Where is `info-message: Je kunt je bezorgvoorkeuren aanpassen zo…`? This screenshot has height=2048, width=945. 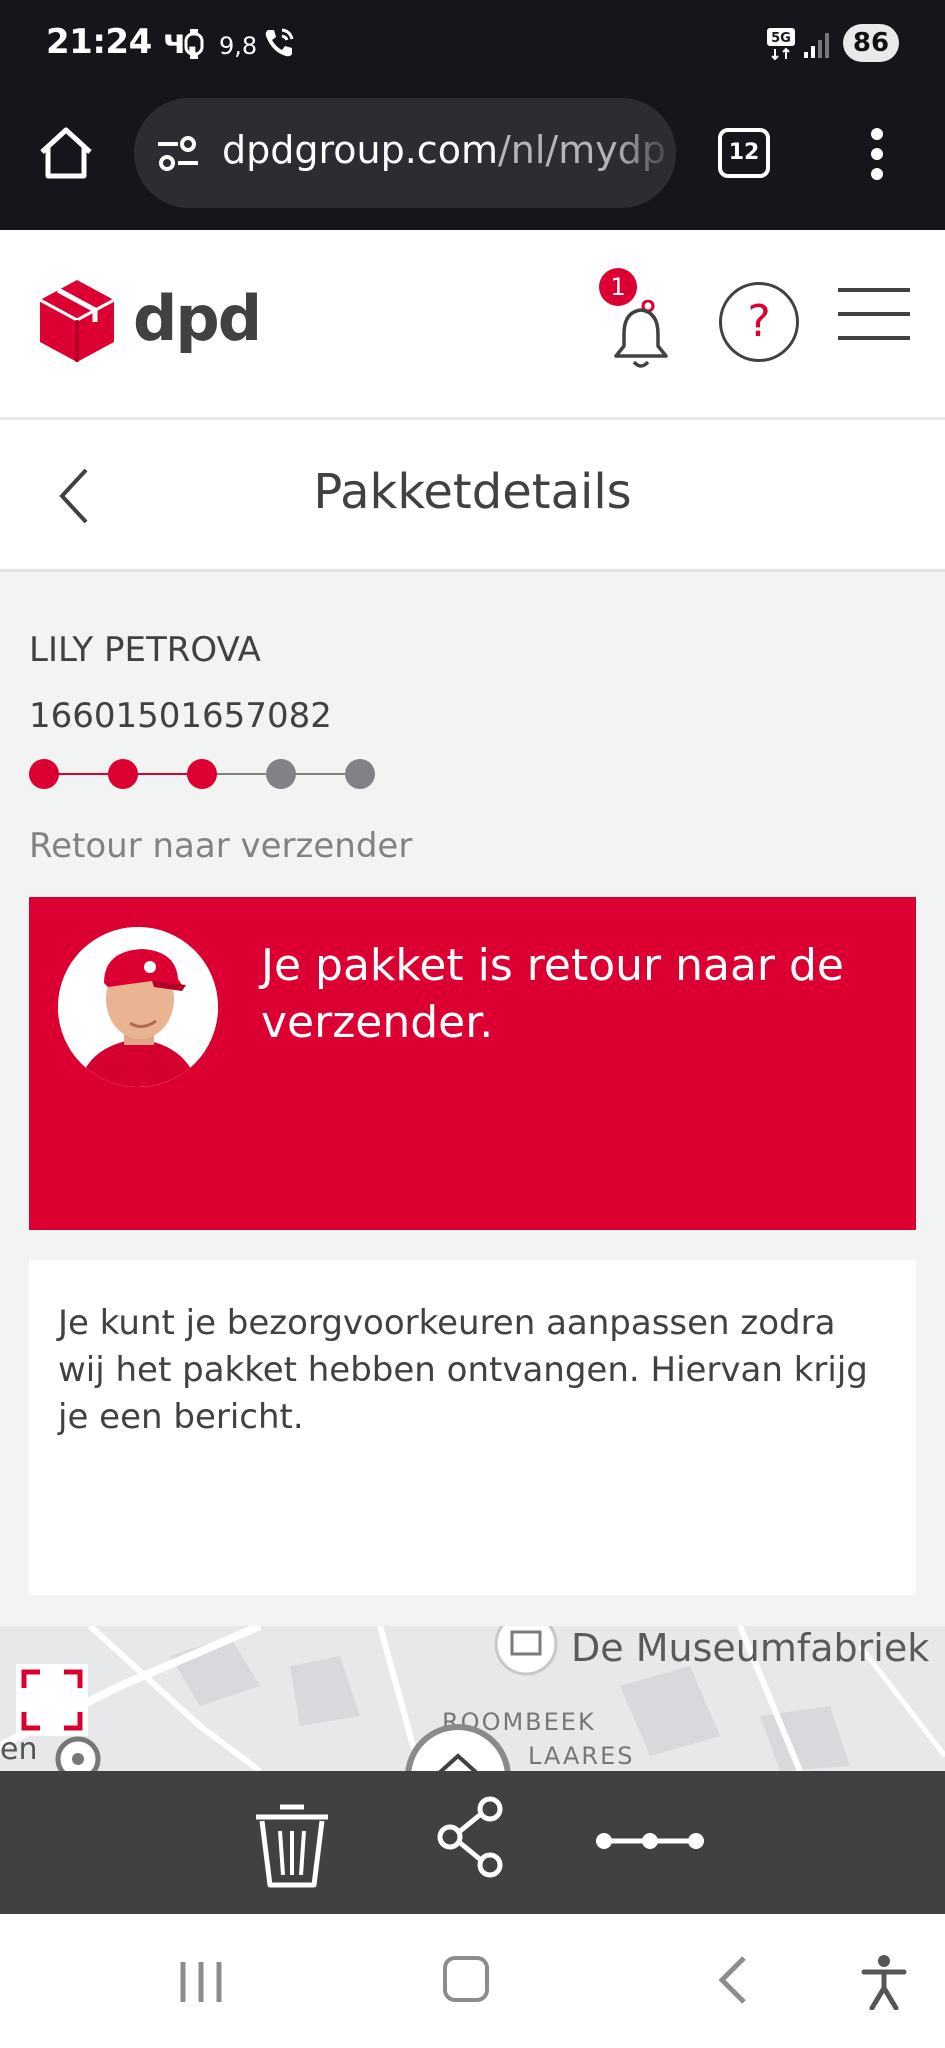
info-message: Je kunt je bezorgvoorkeuren aanpassen zo… is located at coordinates (463, 1370).